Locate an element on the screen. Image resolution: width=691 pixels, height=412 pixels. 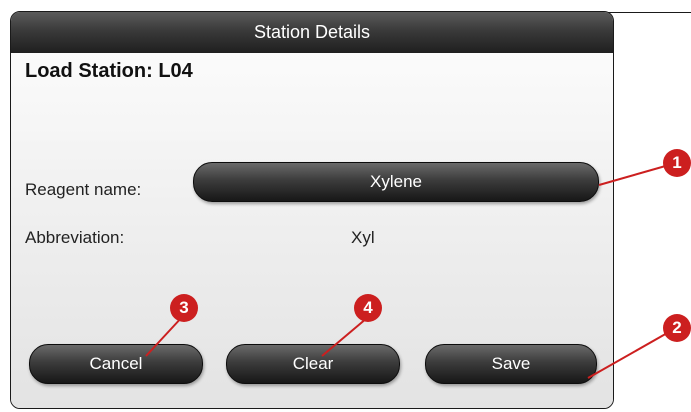
dialog-titlebar: Station Details is located at coordinates (312, 32).